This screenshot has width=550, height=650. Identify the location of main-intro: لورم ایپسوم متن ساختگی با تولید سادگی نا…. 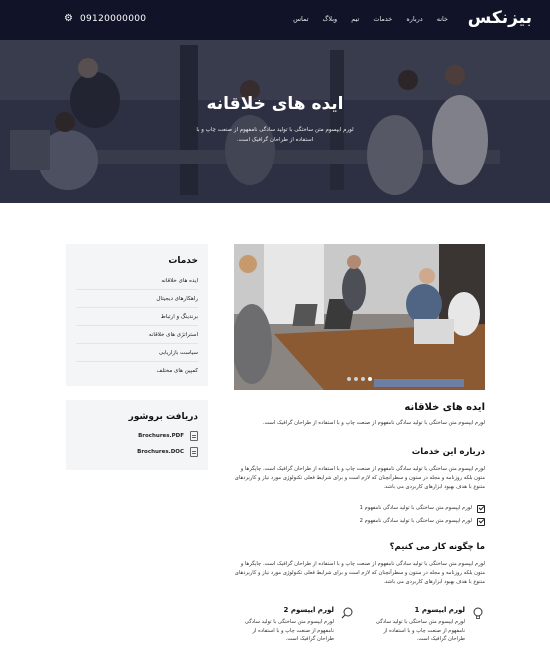
(373, 423).